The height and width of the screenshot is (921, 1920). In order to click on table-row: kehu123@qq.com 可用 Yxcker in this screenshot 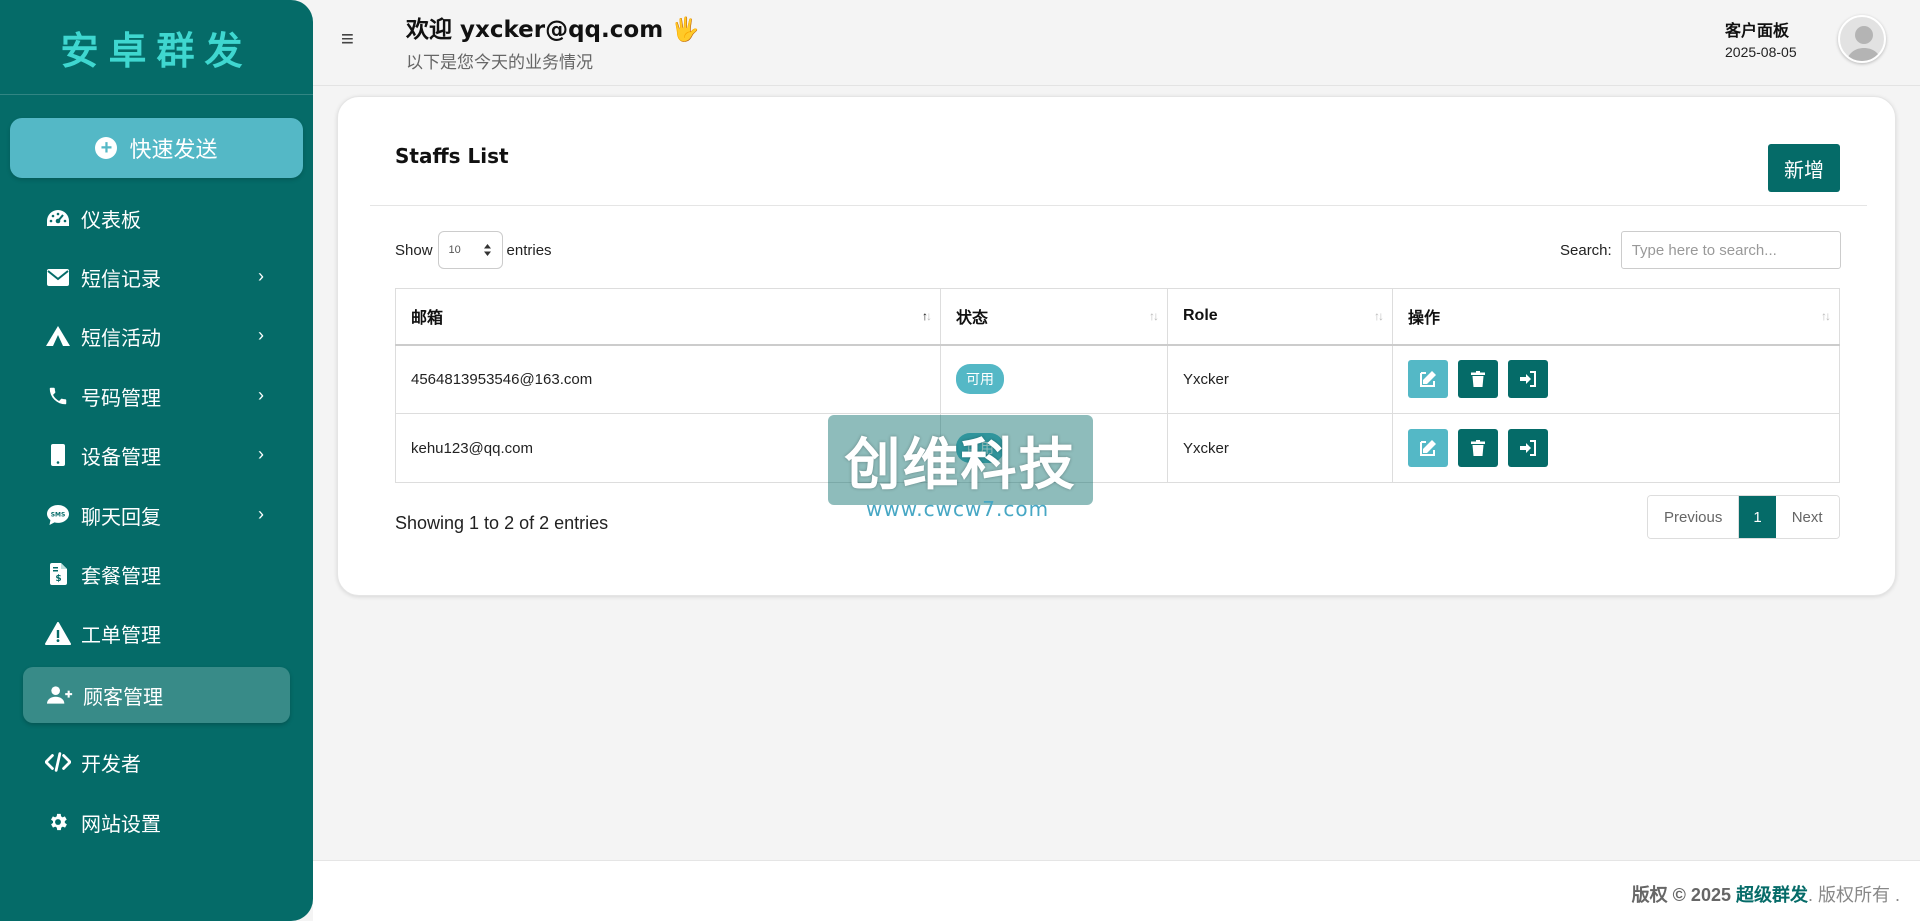, I will do `click(1117, 448)`.